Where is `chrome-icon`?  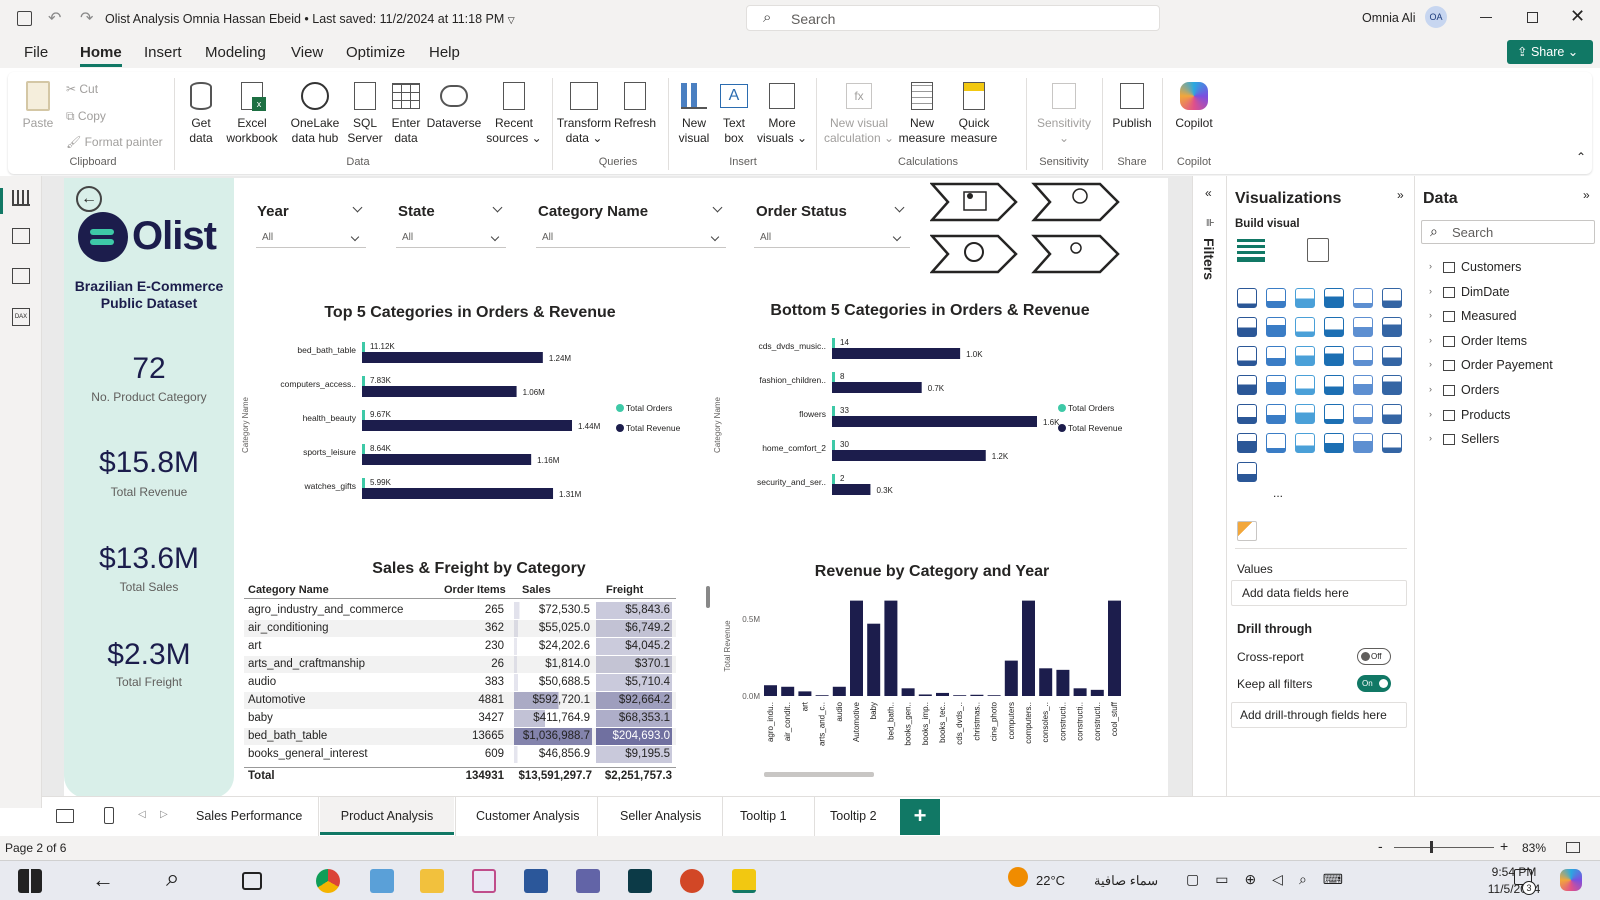
chrome-icon is located at coordinates (328, 881).